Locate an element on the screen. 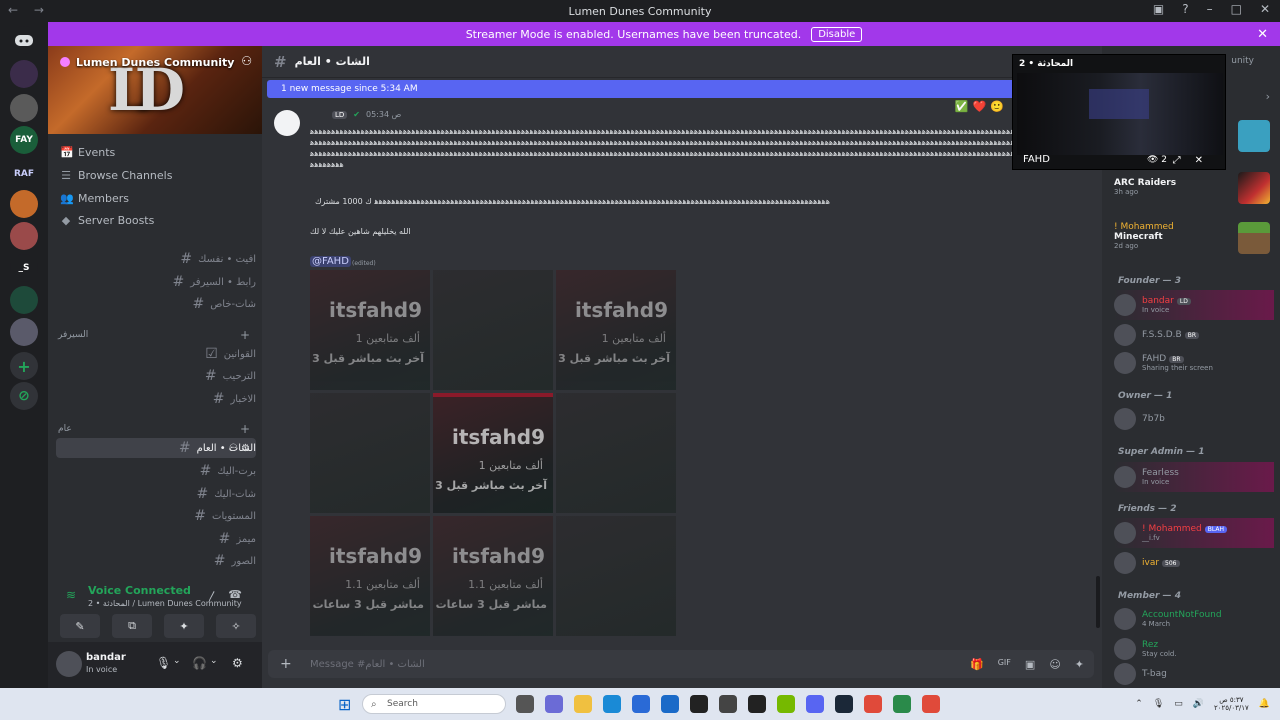 The height and width of the screenshot is (720, 1280). voice-channel-sub: 2 • المحادثة / Lumen Dunes Community is located at coordinates (165, 603).